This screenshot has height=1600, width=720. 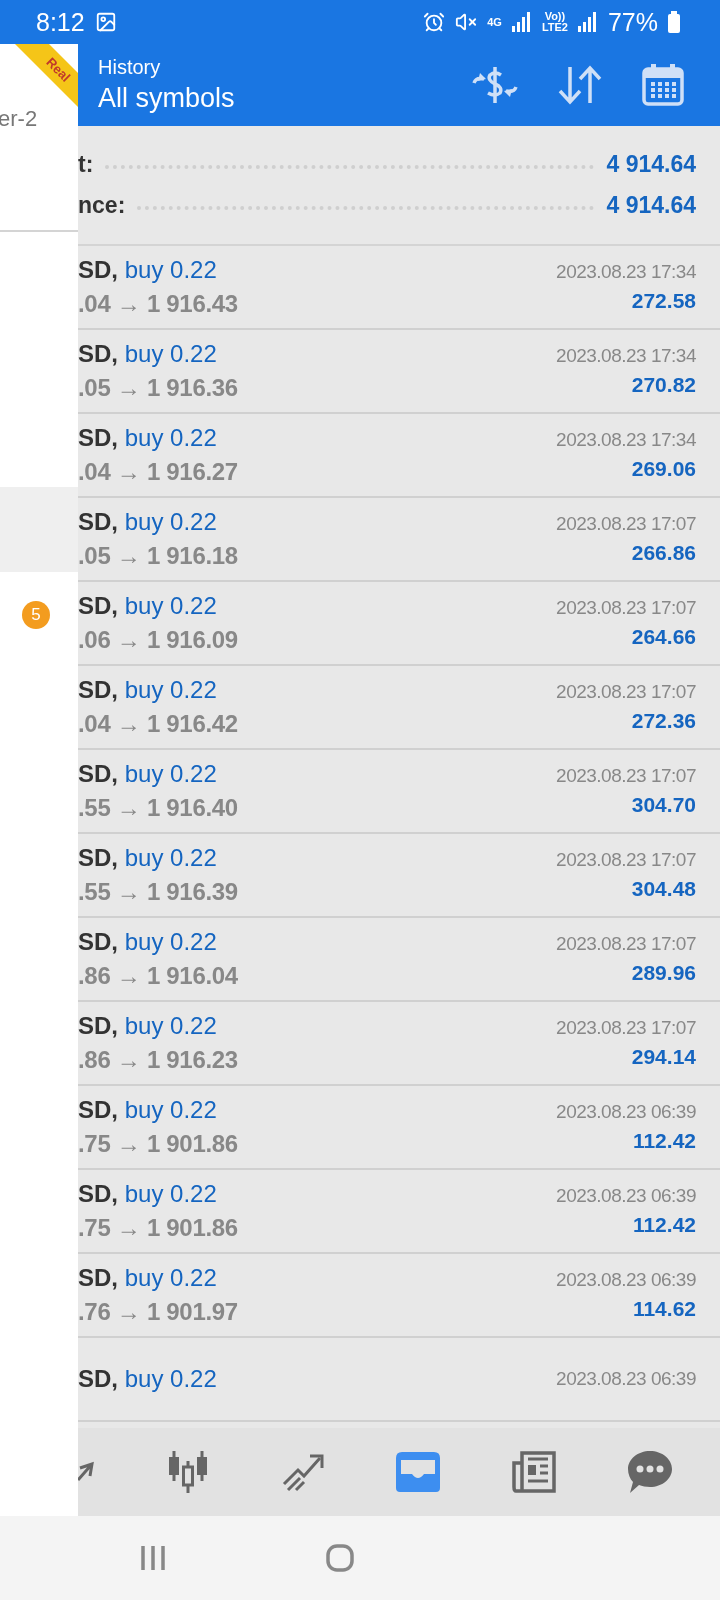 What do you see at coordinates (399, 1296) in the screenshot?
I see `deal-row: SD, buy 0.22 .76 → 1 901.97 2023.08.23 06:39 114.62` at bounding box center [399, 1296].